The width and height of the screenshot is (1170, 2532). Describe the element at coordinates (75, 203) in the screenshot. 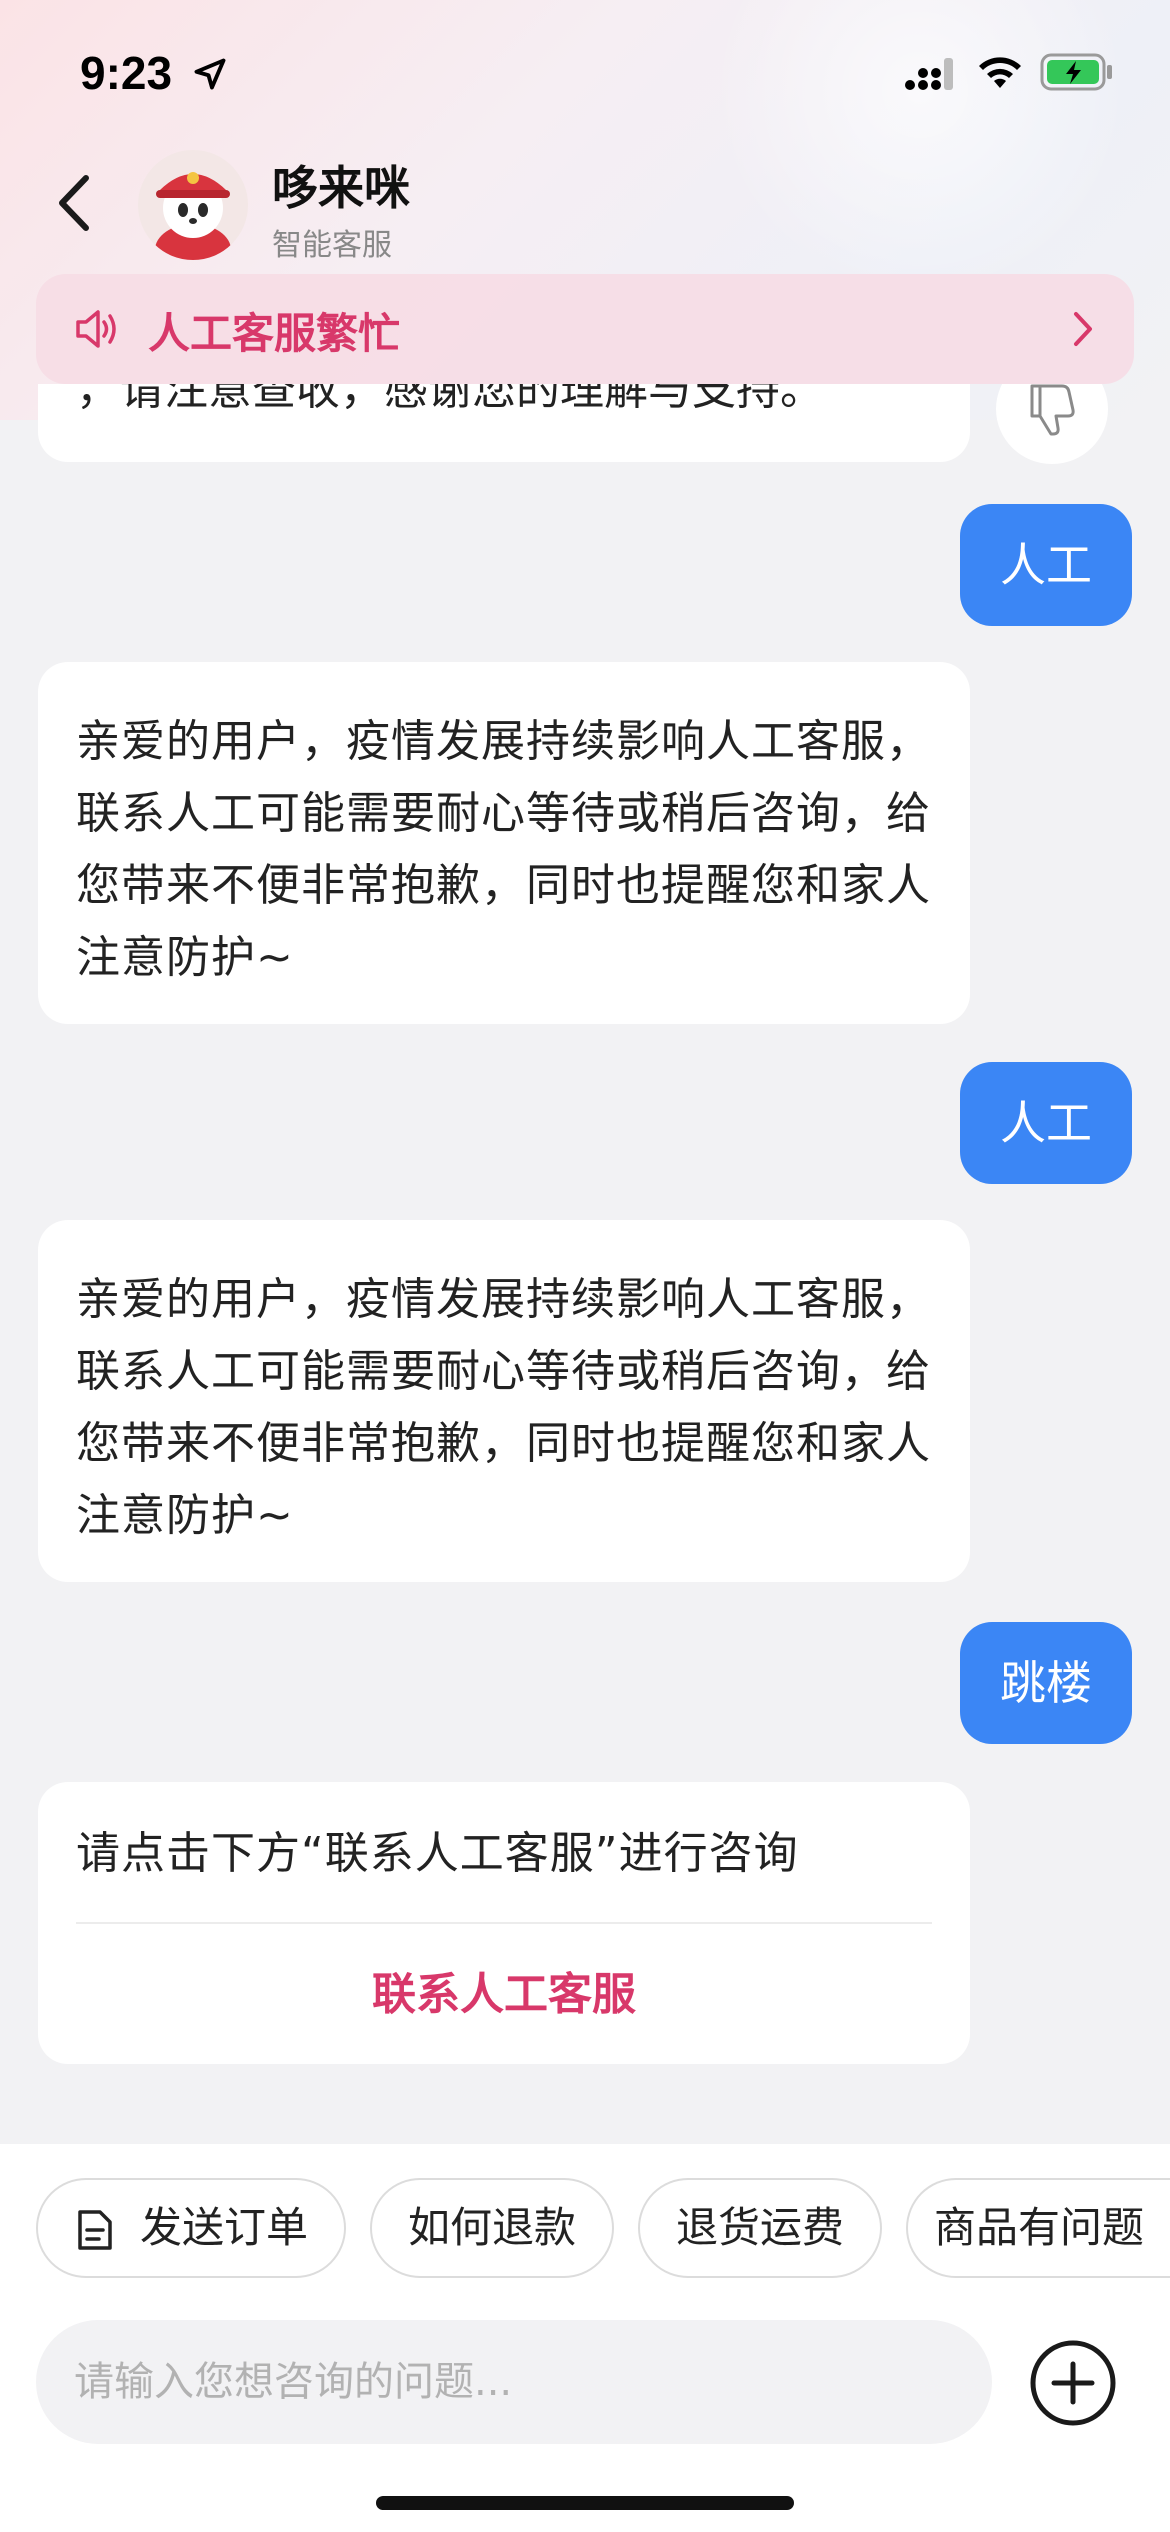

I see `back-chevron-icon` at that location.